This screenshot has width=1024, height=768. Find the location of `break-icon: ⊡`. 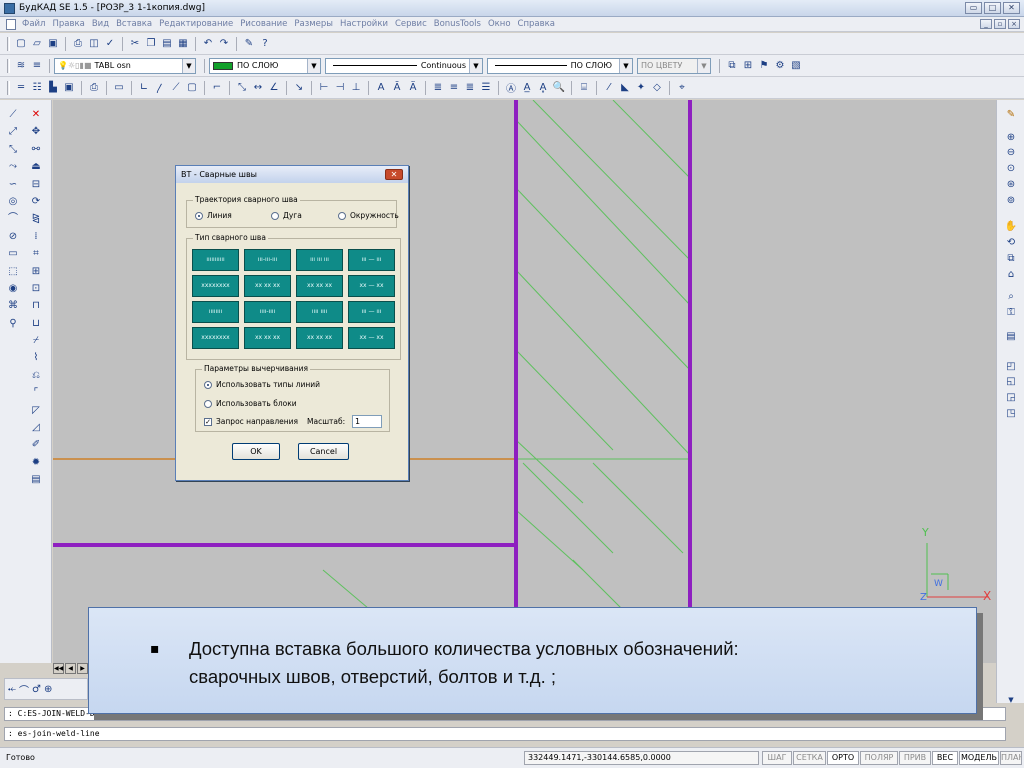

break-icon: ⊡ is located at coordinates (36, 289).